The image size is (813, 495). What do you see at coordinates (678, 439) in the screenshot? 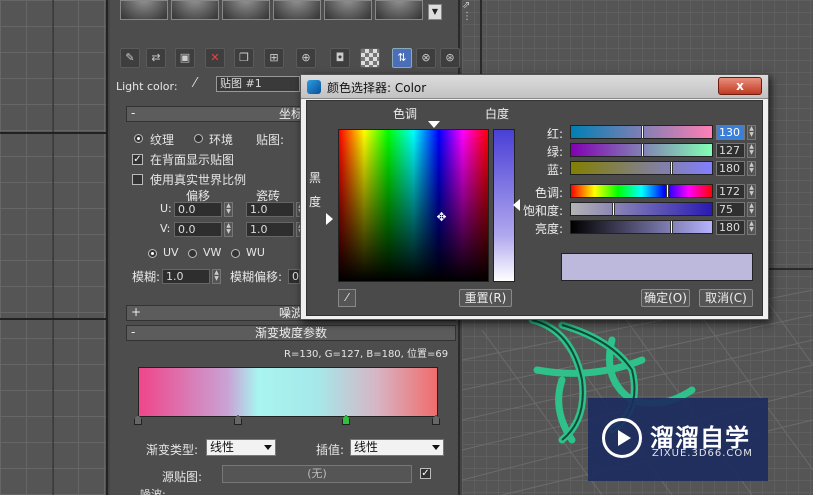
I see `watermark: 溜溜自学 ZIXUE.3D66.COM` at bounding box center [678, 439].